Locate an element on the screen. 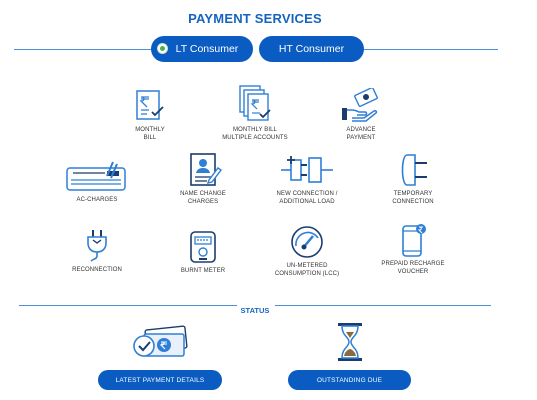  outstanding-due-button: OUTSTANDING DUE is located at coordinates (349, 380).